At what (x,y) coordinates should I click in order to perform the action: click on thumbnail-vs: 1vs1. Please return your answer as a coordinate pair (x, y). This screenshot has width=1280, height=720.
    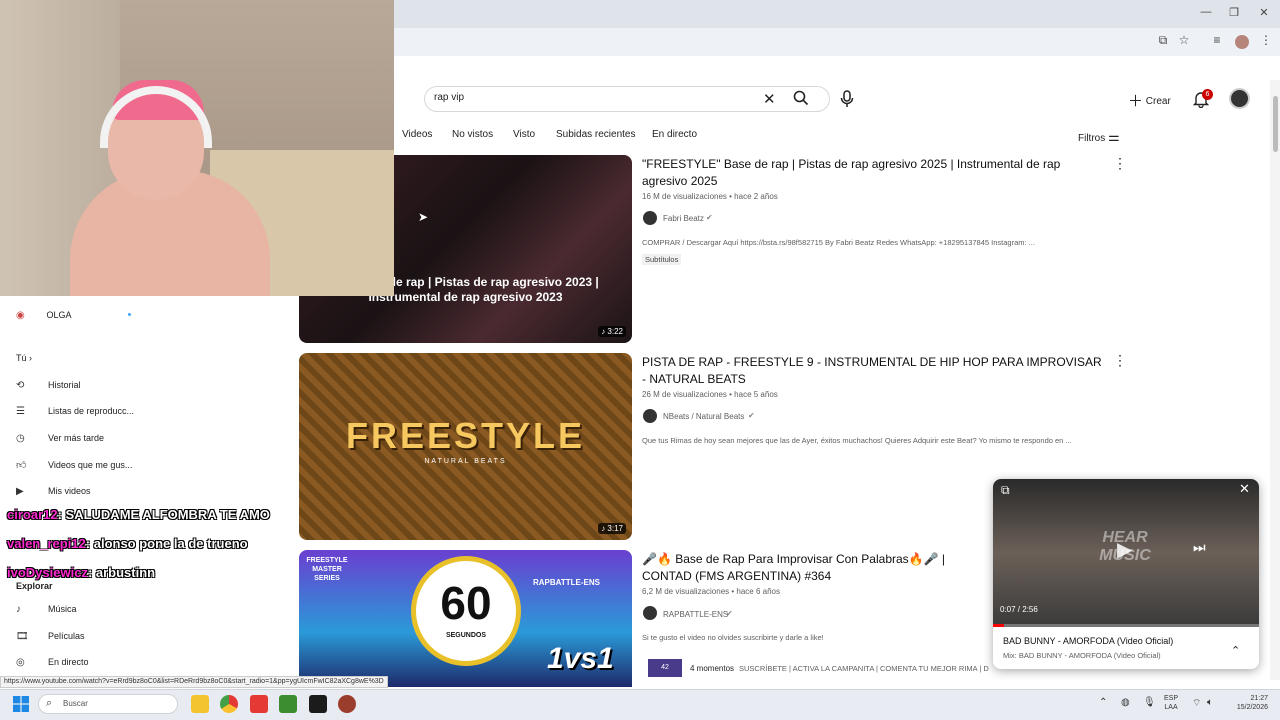
    Looking at the image, I should click on (580, 658).